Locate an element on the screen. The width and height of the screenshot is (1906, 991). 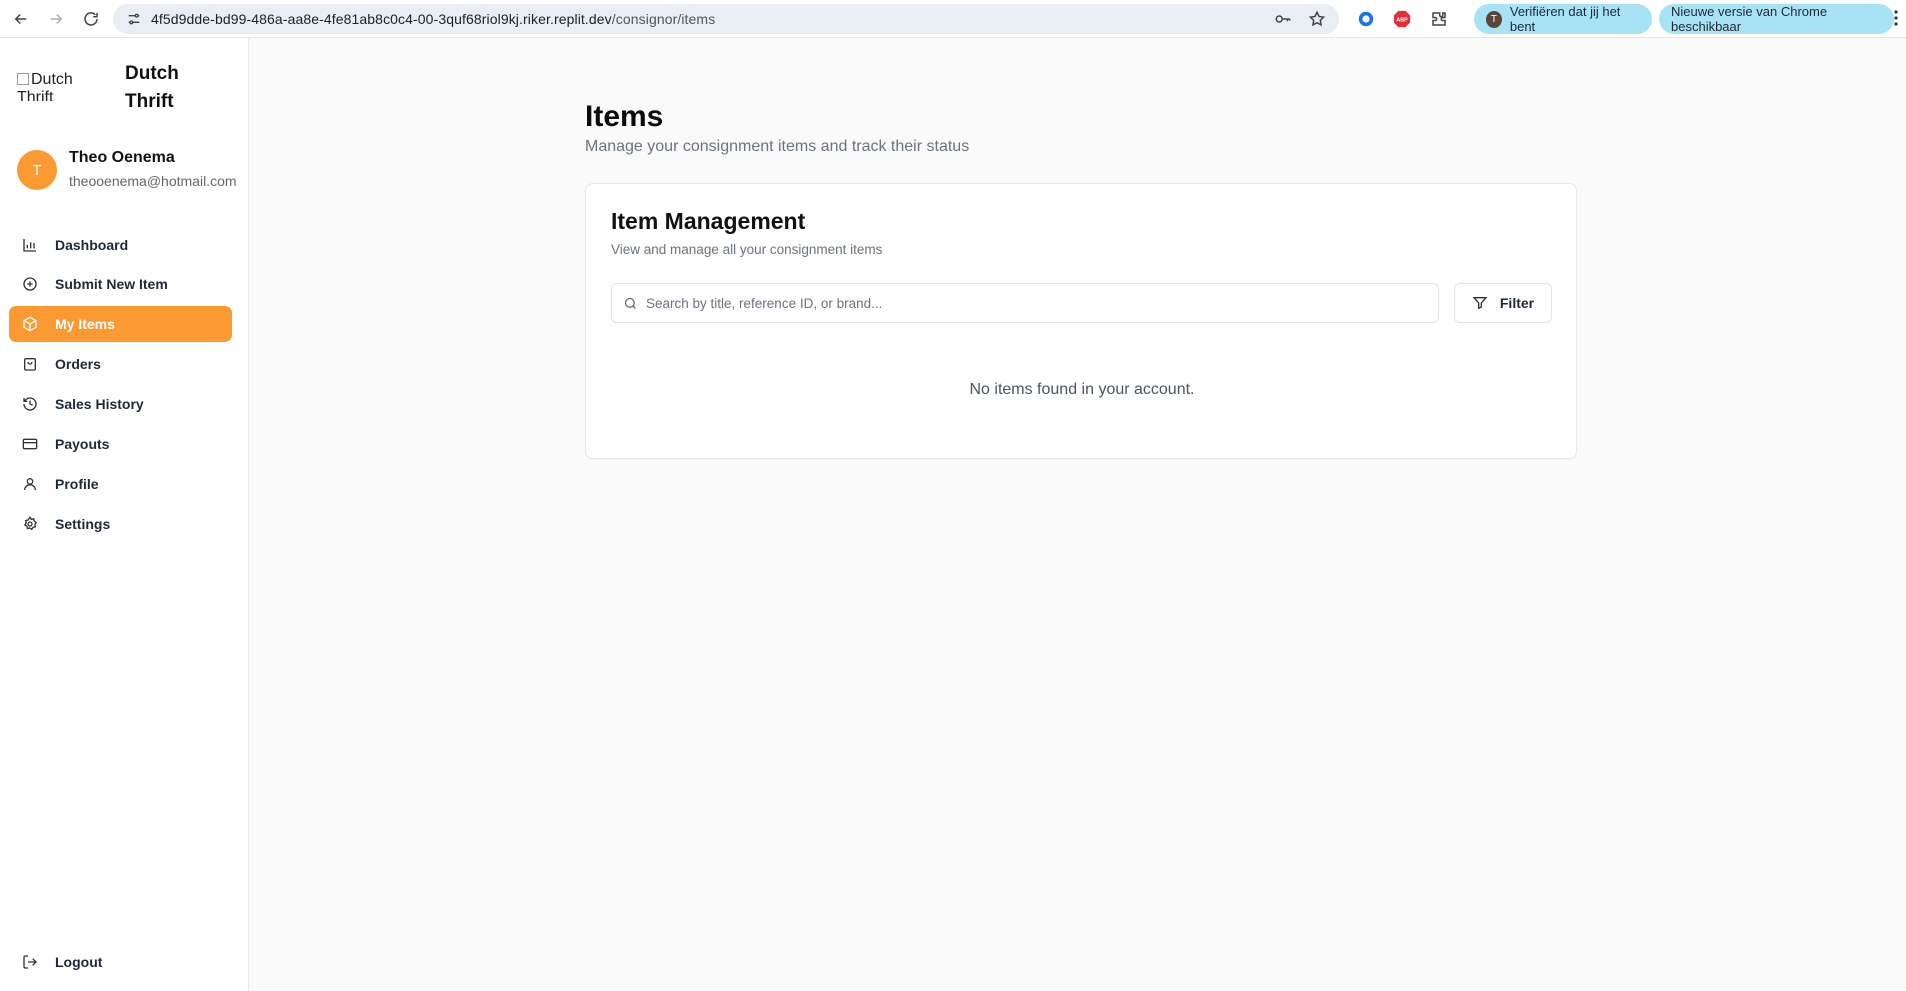
user-avatar: T is located at coordinates (37, 170).